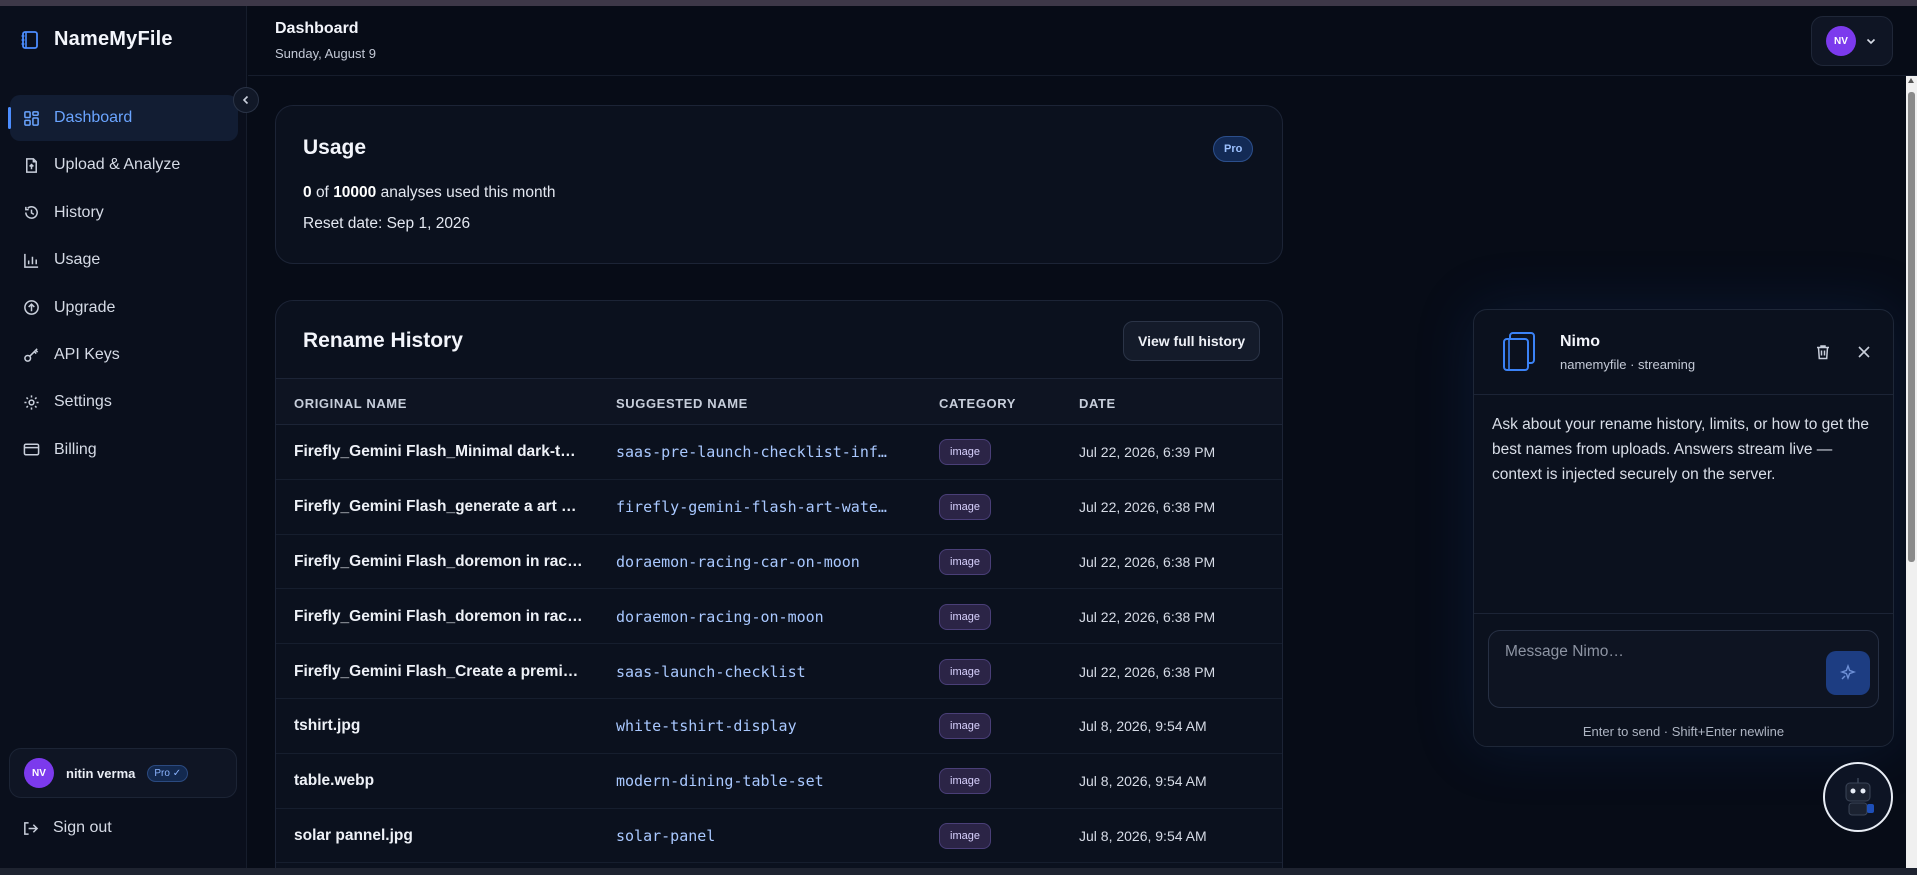 Image resolution: width=1917 pixels, height=875 pixels. Describe the element at coordinates (761, 836) in the screenshot. I see `suggested-name-cell: solar-panel` at that location.